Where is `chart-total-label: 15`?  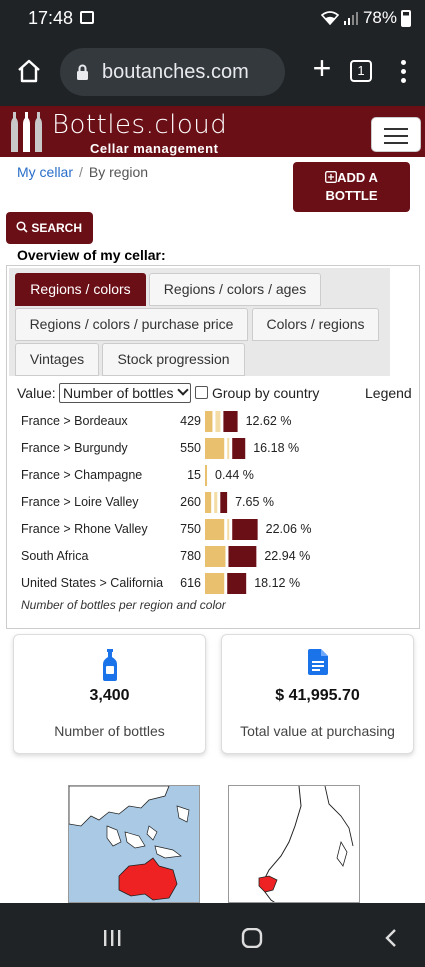 chart-total-label: 15 is located at coordinates (194, 475).